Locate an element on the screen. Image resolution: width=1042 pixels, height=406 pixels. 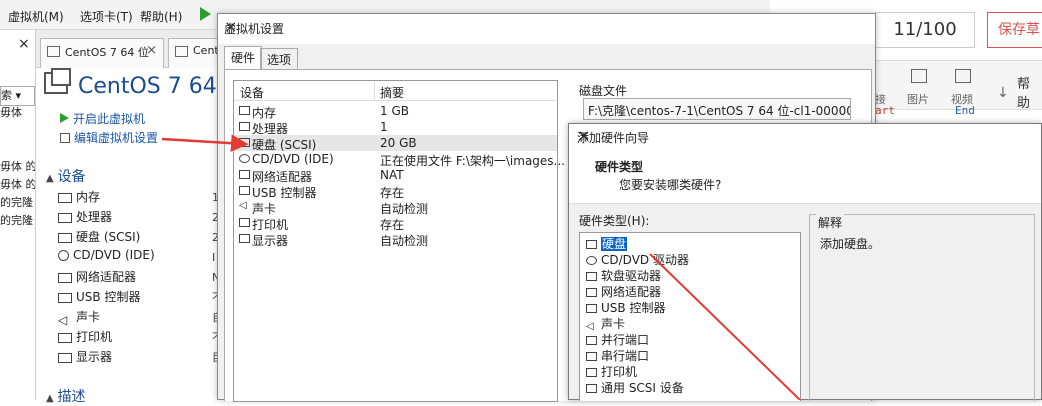
device-label: 声卡 is located at coordinates (88, 317).